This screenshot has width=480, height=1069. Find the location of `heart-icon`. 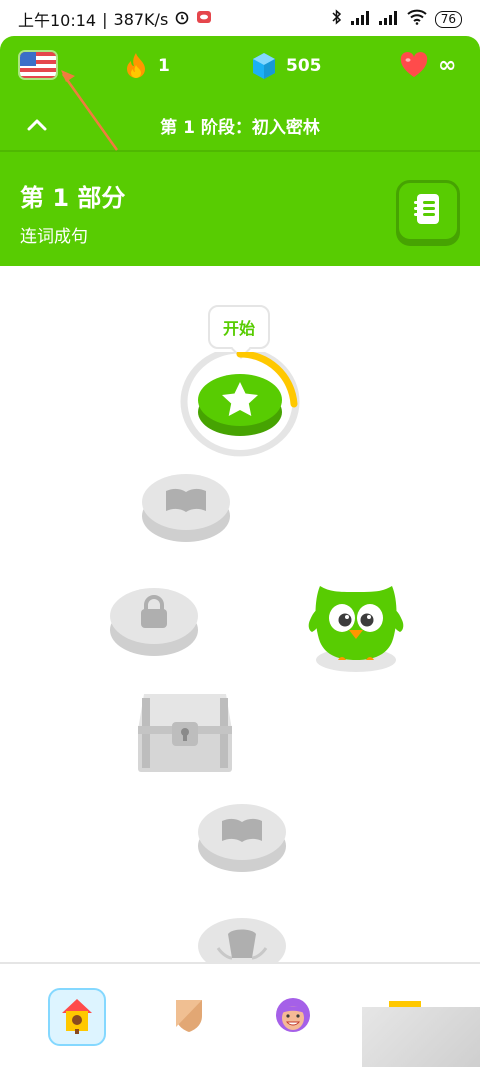

heart-icon is located at coordinates (414, 65).